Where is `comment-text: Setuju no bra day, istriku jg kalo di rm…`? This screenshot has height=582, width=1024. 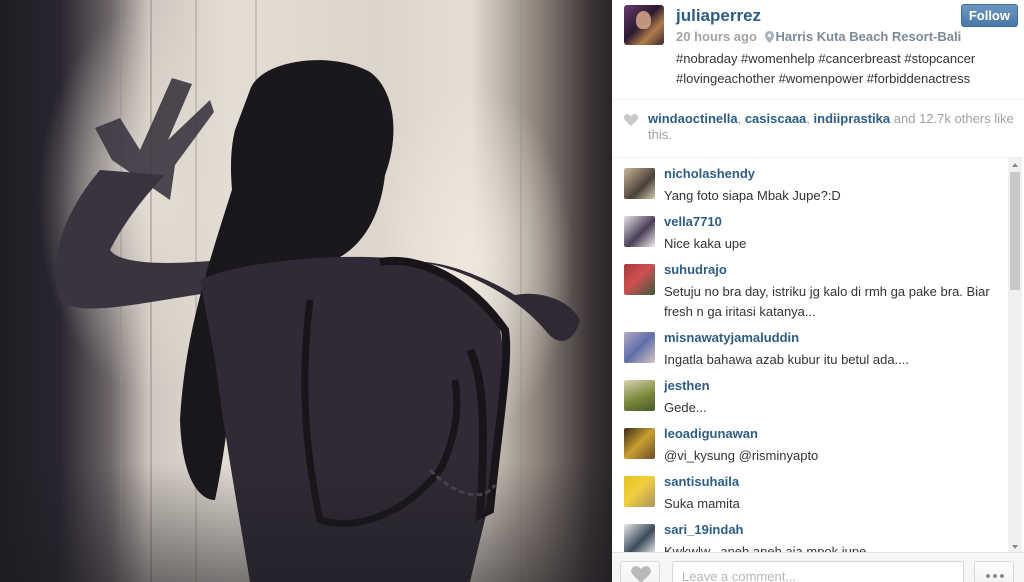 comment-text: Setuju no bra day, istriku jg kalo di rm… is located at coordinates (827, 301).